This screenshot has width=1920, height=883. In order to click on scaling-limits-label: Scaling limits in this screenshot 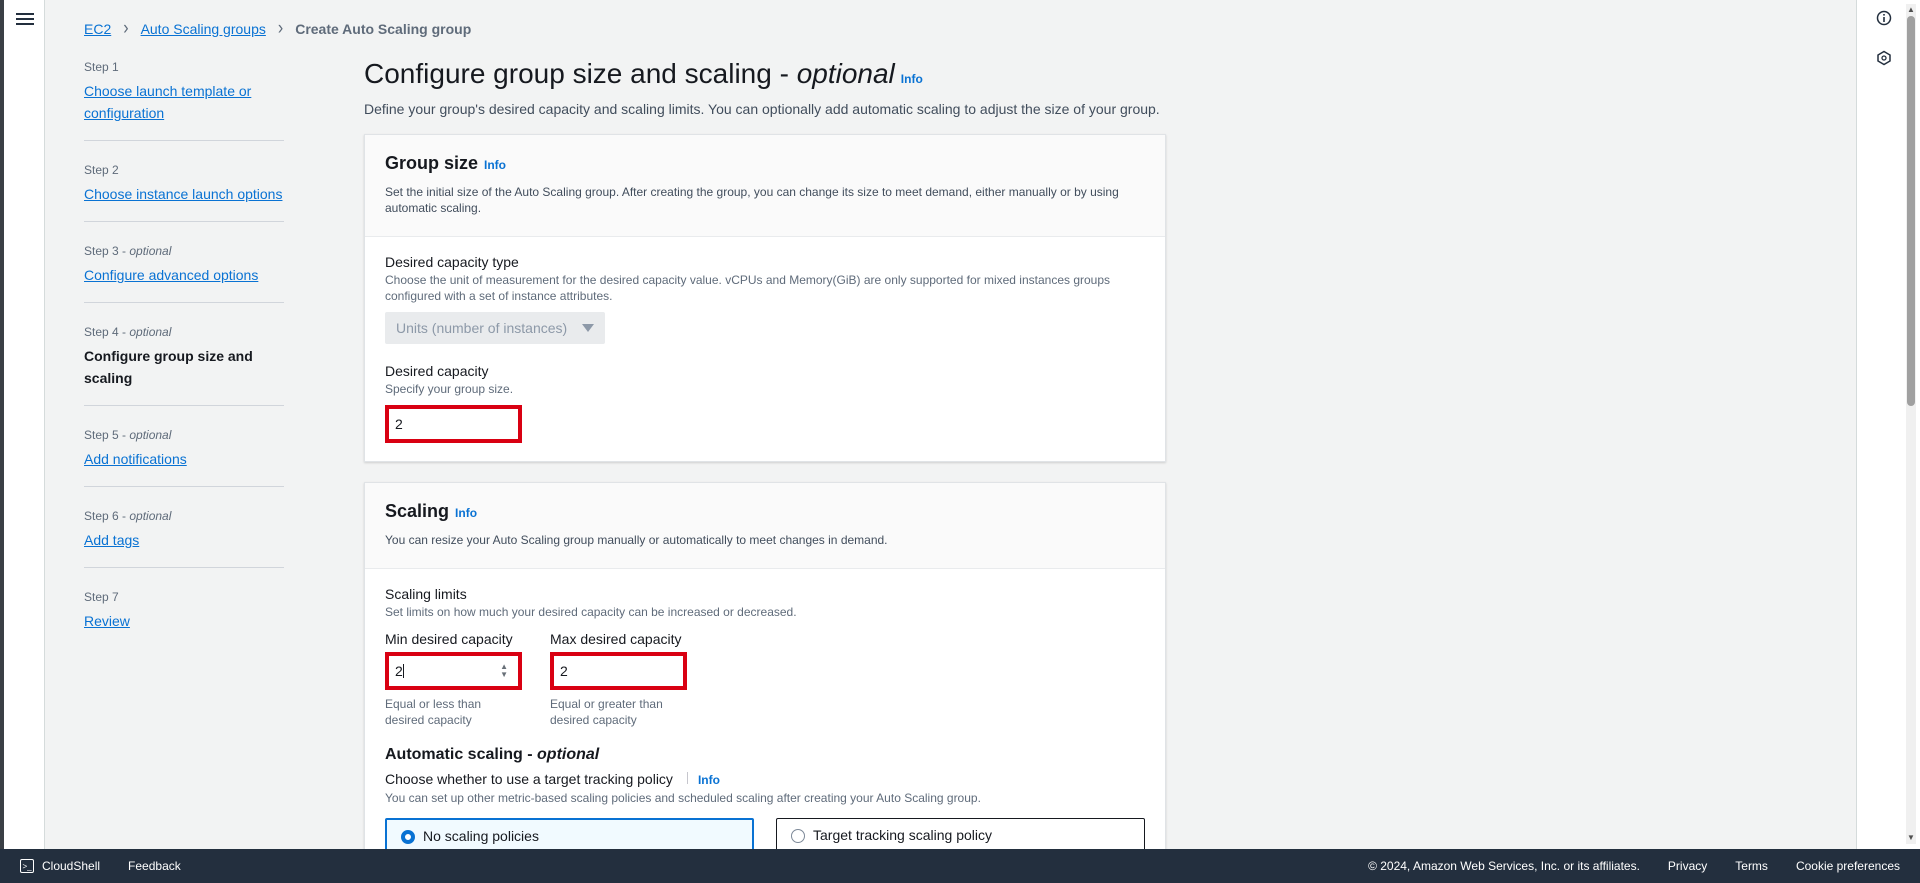, I will do `click(426, 594)`.